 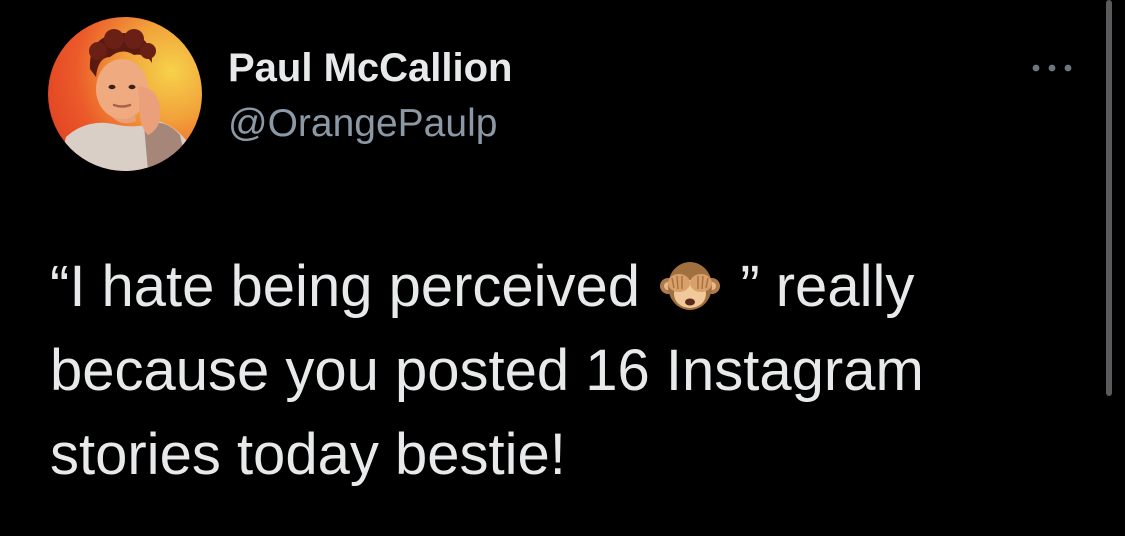 What do you see at coordinates (362, 124) in the screenshot?
I see `author-handle: @OrangePaulp` at bounding box center [362, 124].